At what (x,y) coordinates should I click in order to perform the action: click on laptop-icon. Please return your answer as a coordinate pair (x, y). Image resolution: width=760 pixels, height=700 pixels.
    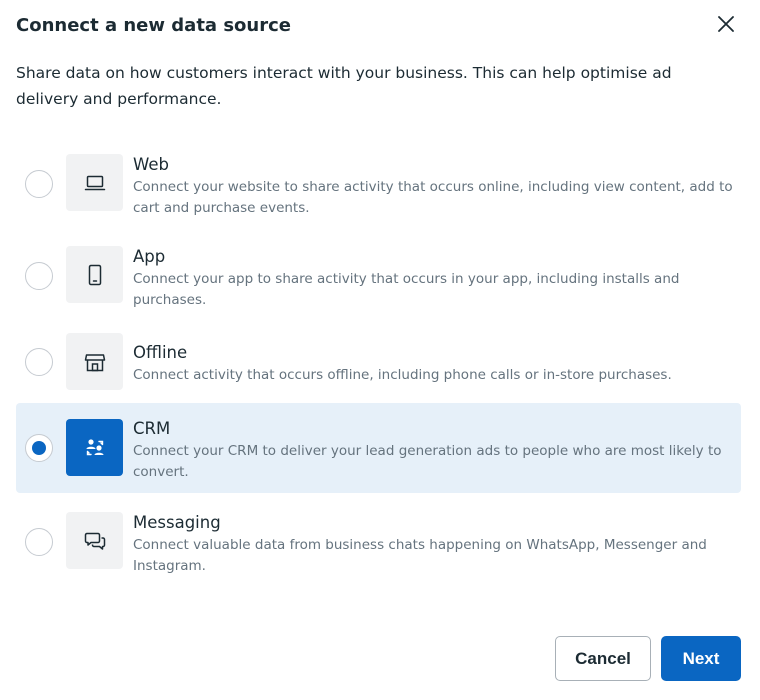
    Looking at the image, I should click on (94, 182).